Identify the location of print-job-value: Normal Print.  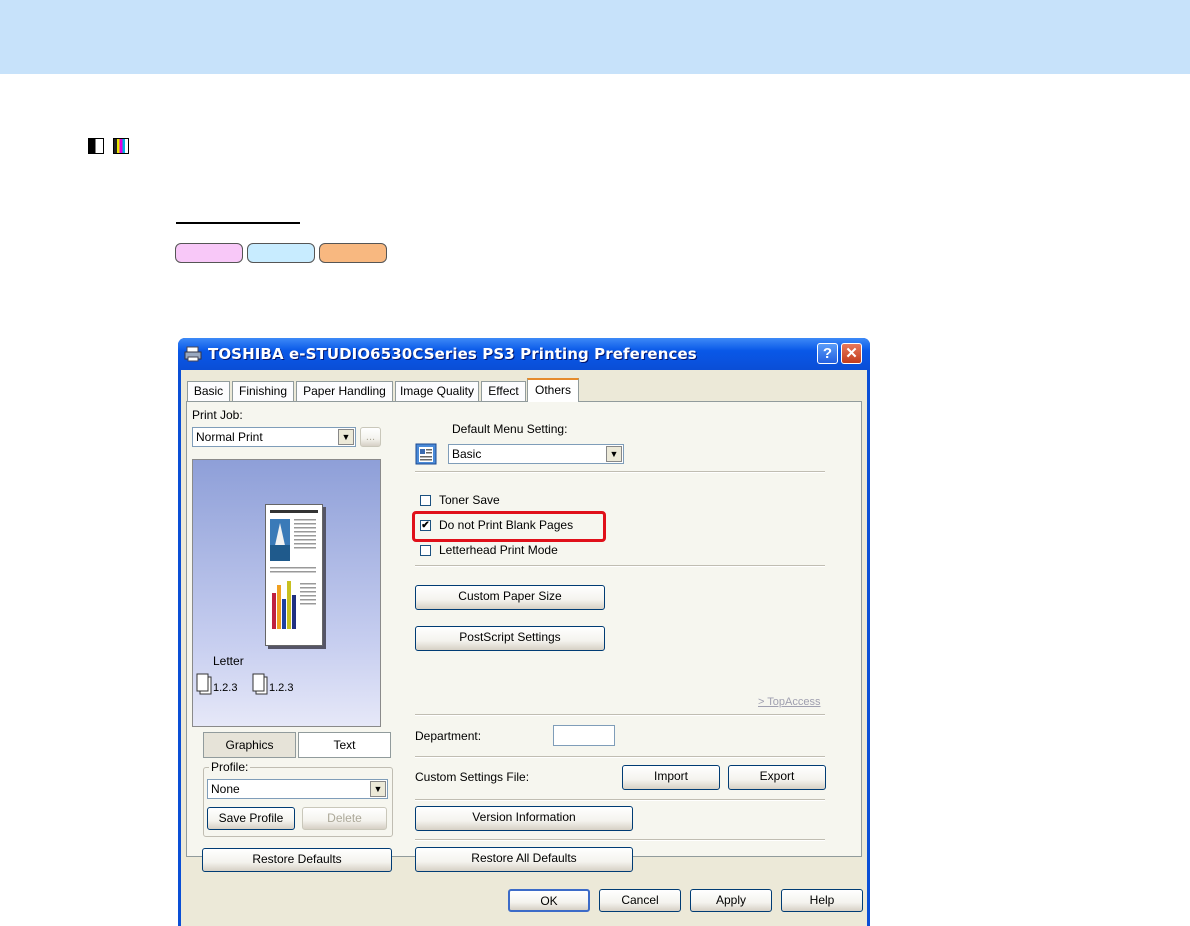
(229, 437).